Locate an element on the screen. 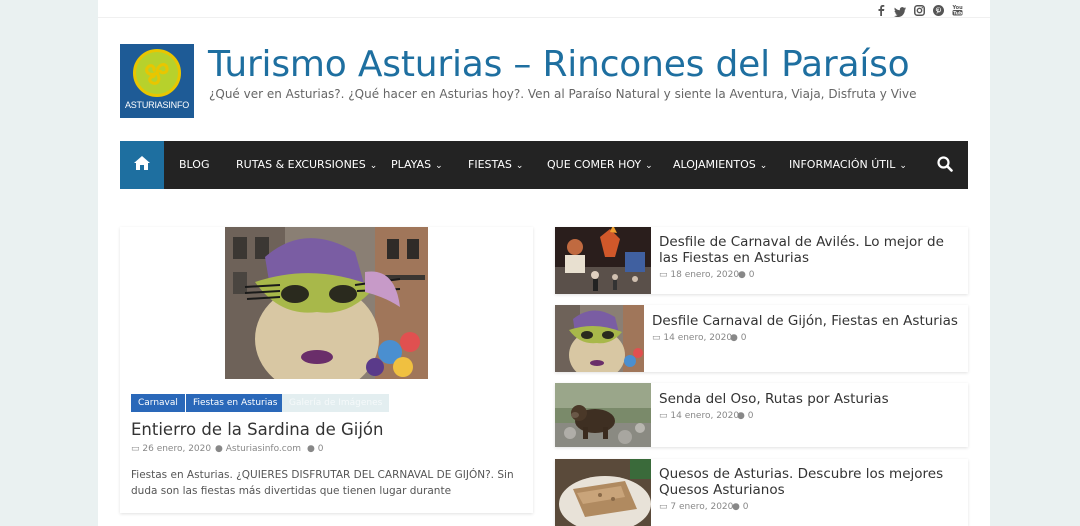 The height and width of the screenshot is (526, 1080). instagram-icon is located at coordinates (919, 10).